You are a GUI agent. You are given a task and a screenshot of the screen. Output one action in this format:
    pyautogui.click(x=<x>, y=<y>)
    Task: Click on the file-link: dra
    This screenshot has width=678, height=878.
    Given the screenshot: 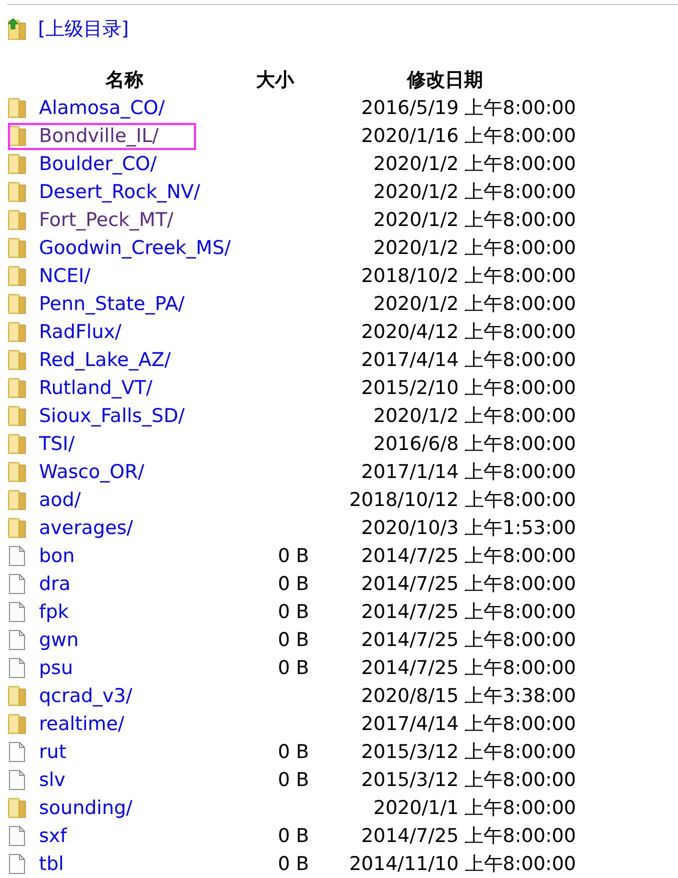 What is the action you would take?
    pyautogui.click(x=55, y=584)
    